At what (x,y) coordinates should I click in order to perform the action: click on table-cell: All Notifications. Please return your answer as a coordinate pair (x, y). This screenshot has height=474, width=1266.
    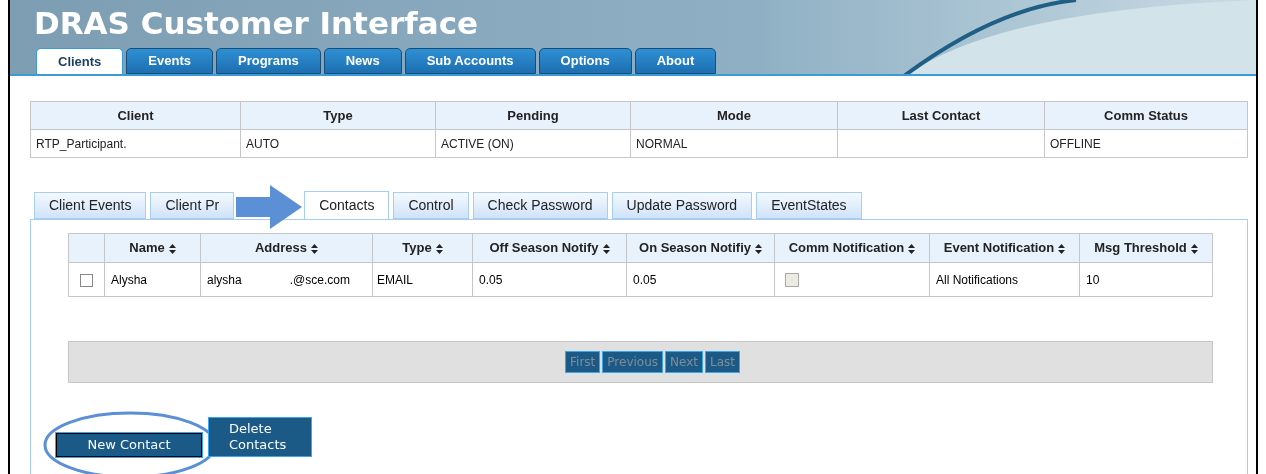
    Looking at the image, I should click on (1004, 279).